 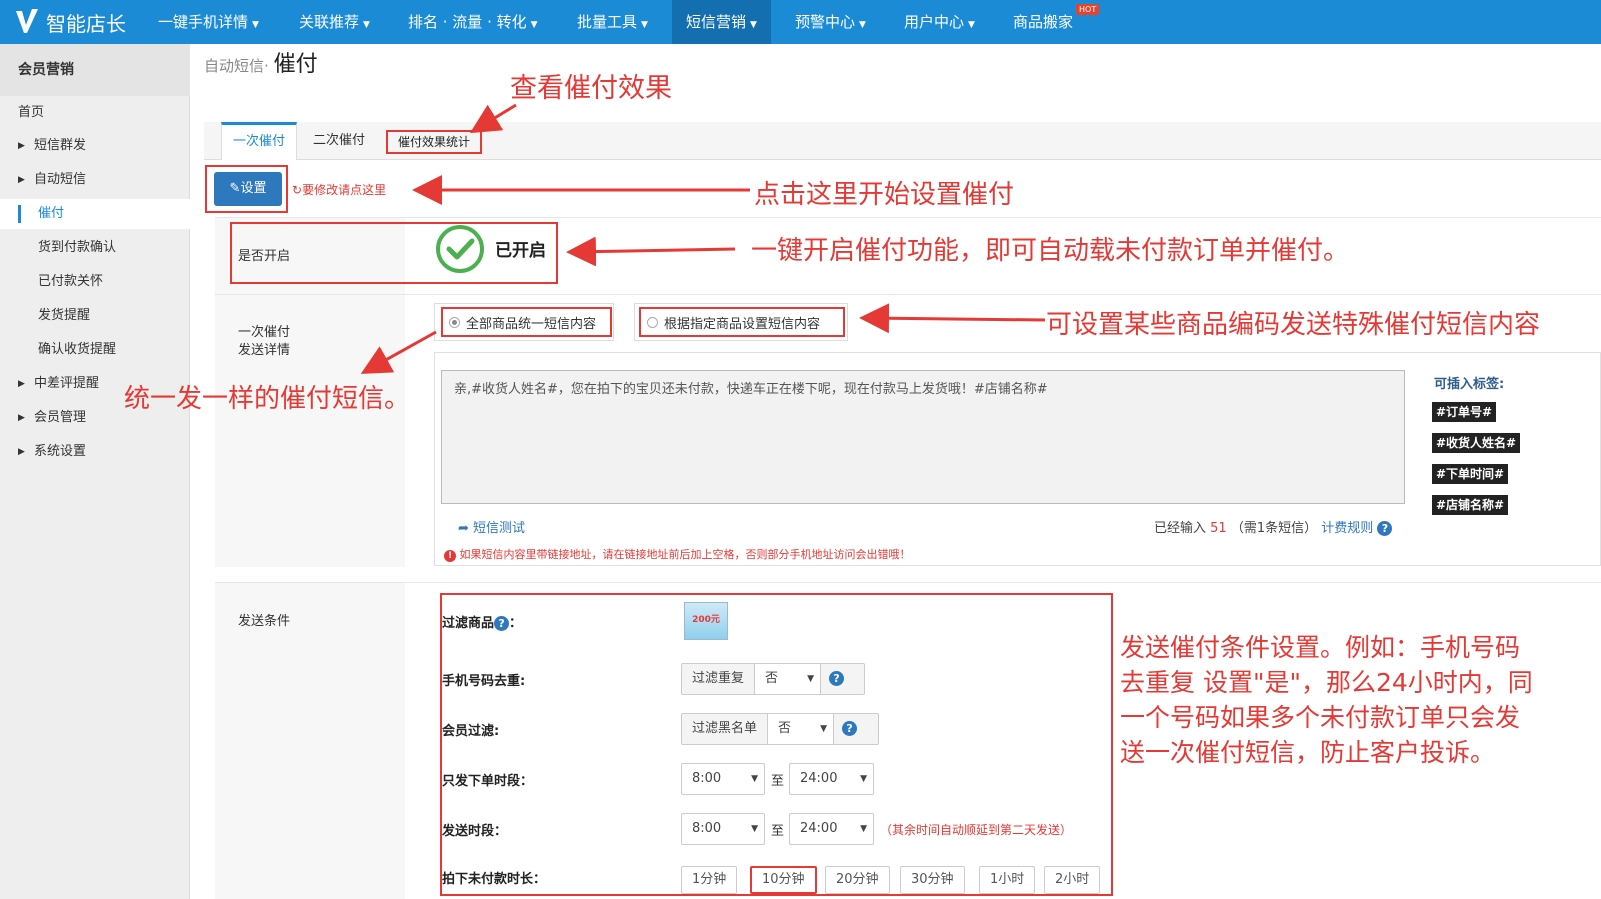 What do you see at coordinates (1293, 325) in the screenshot?
I see `annotation-special-content: 可设置某些商品编码发送特殊催付短信内容` at bounding box center [1293, 325].